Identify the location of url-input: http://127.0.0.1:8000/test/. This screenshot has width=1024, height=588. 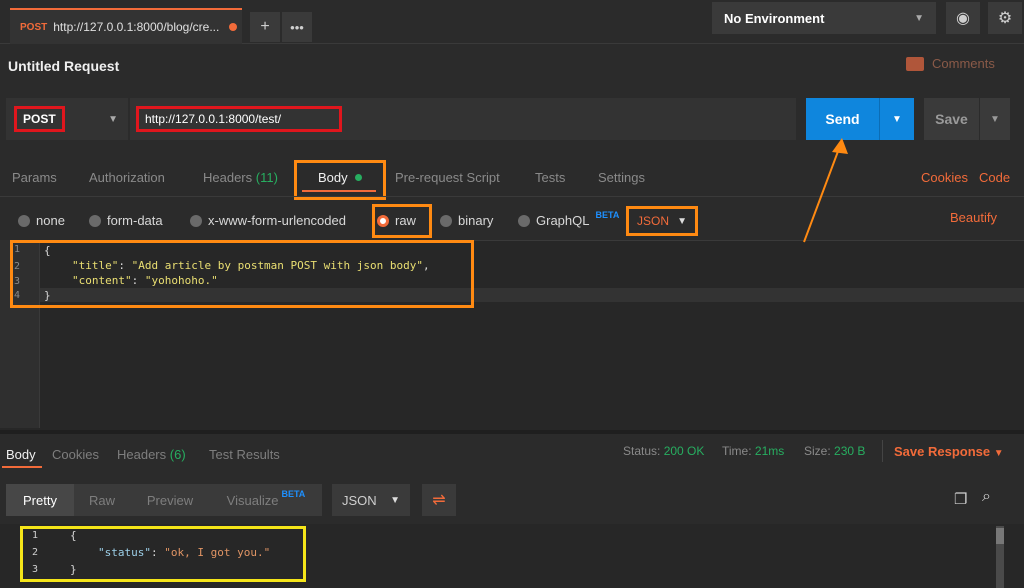
(463, 119).